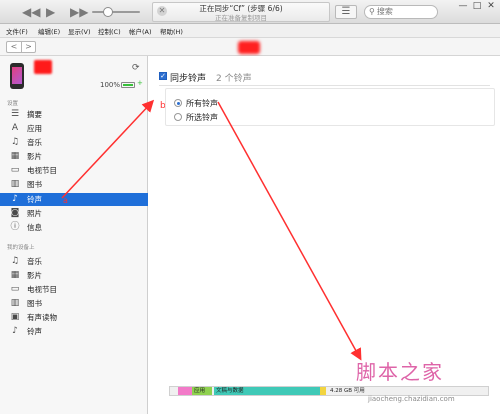 Image resolution: width=500 pixels, height=414 pixels. I want to click on nav-buttons: < >, so click(21, 47).